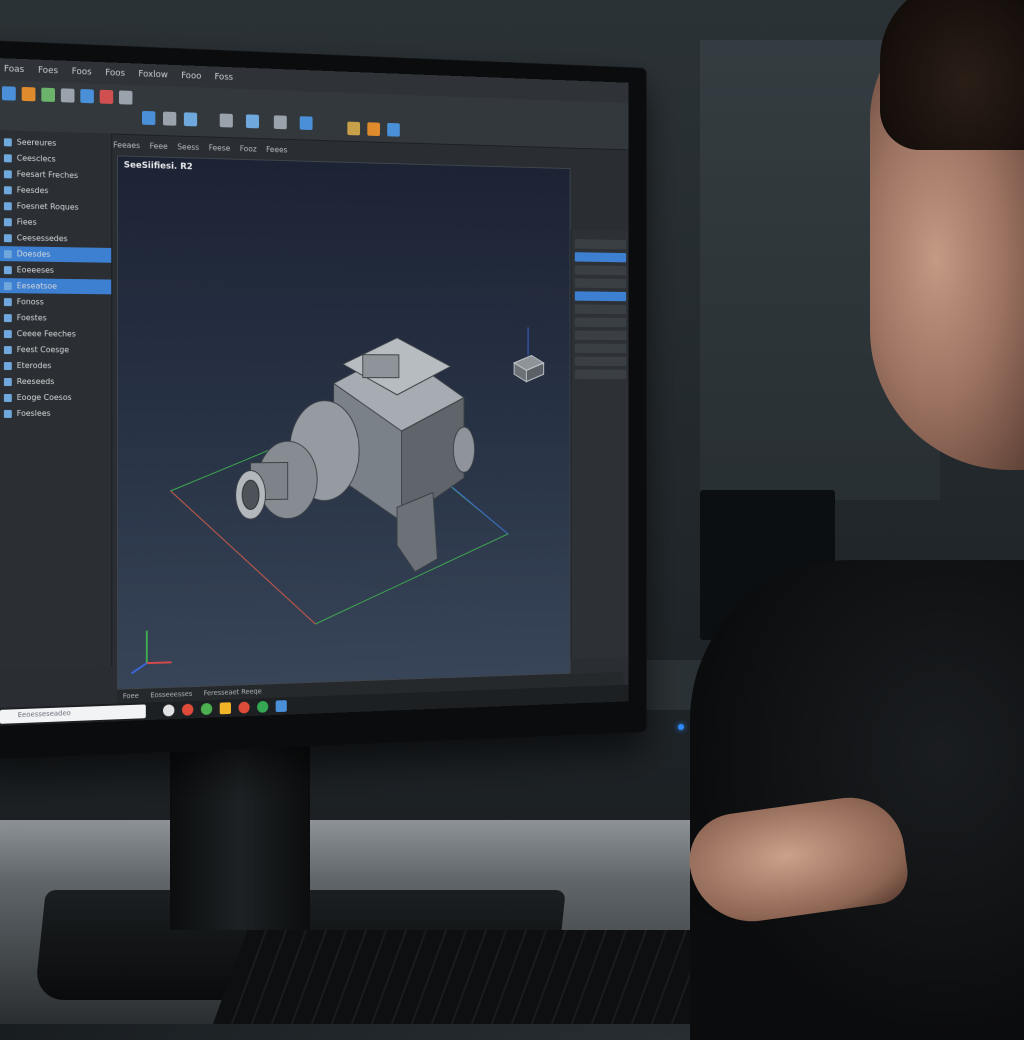 Image resolution: width=1024 pixels, height=1040 pixels. What do you see at coordinates (280, 122) in the screenshot?
I see `appearance-icon` at bounding box center [280, 122].